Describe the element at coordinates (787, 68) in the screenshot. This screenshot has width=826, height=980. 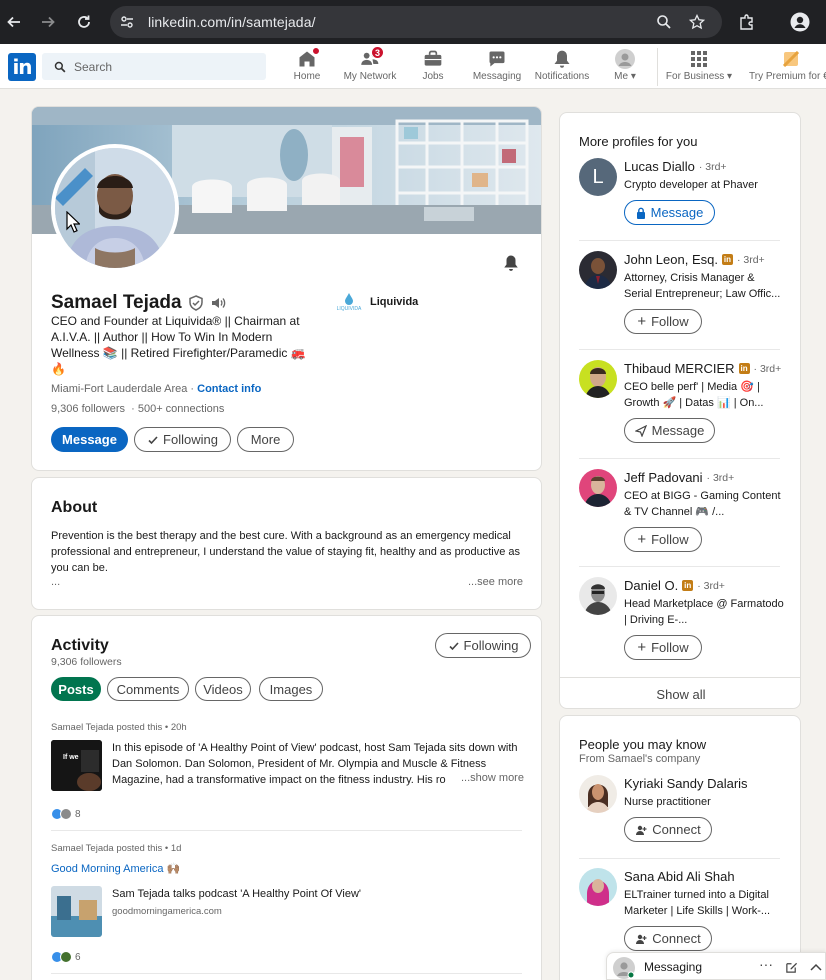
I see `nav-try-premium: Try Premium for €` at that location.